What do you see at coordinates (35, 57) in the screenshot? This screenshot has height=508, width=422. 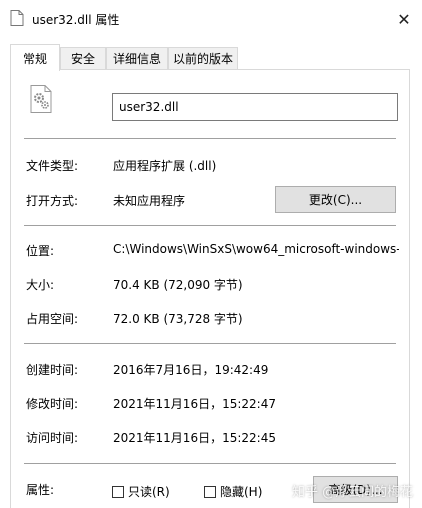 I see `tab-general: 常规` at bounding box center [35, 57].